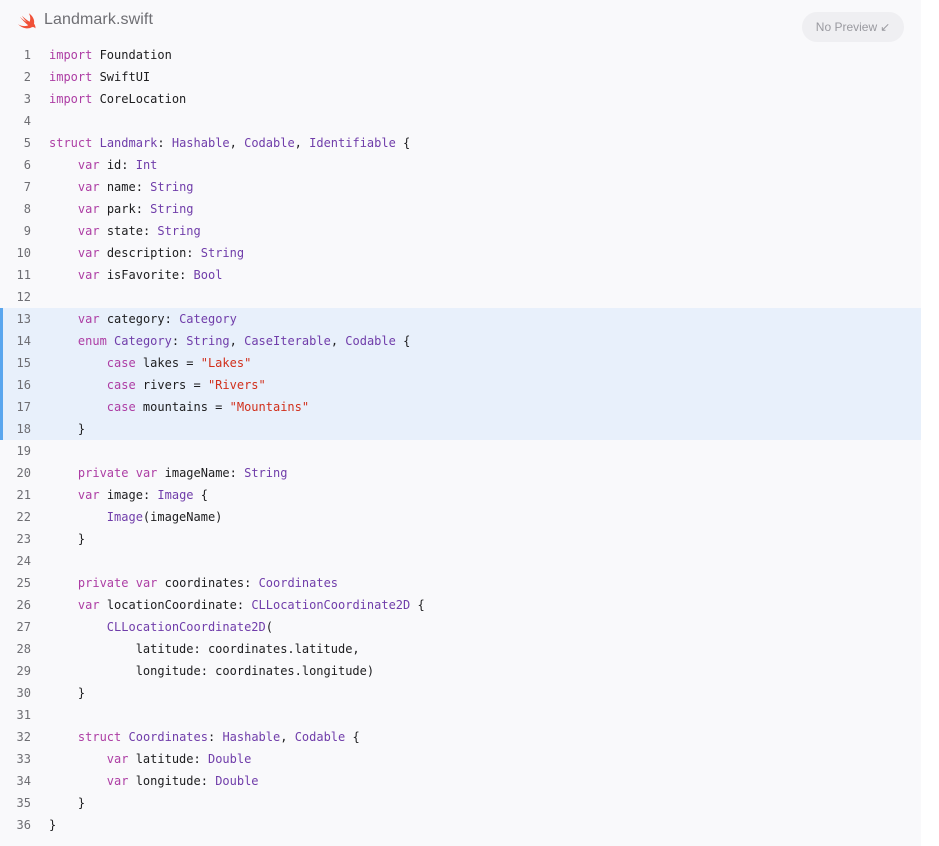 Image resolution: width=939 pixels, height=846 pixels. I want to click on line-number: 26, so click(23, 605).